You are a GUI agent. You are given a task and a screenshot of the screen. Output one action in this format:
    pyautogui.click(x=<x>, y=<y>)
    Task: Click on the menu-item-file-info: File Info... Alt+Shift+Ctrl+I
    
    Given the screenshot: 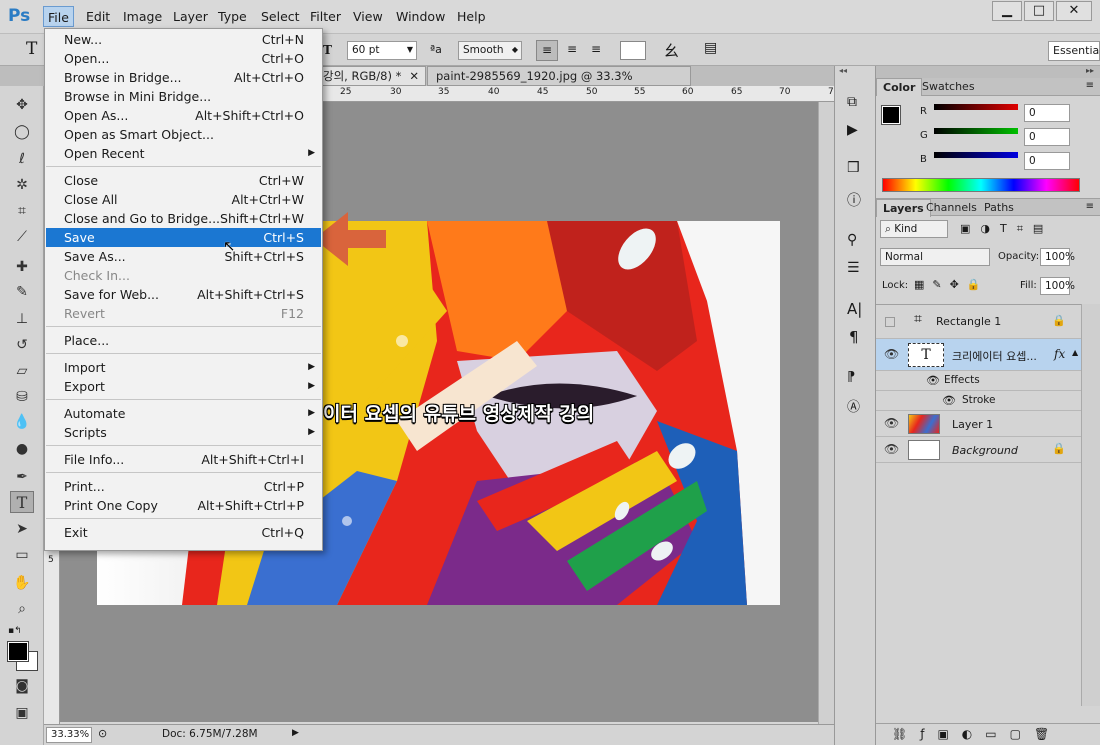 What is the action you would take?
    pyautogui.click(x=183, y=459)
    